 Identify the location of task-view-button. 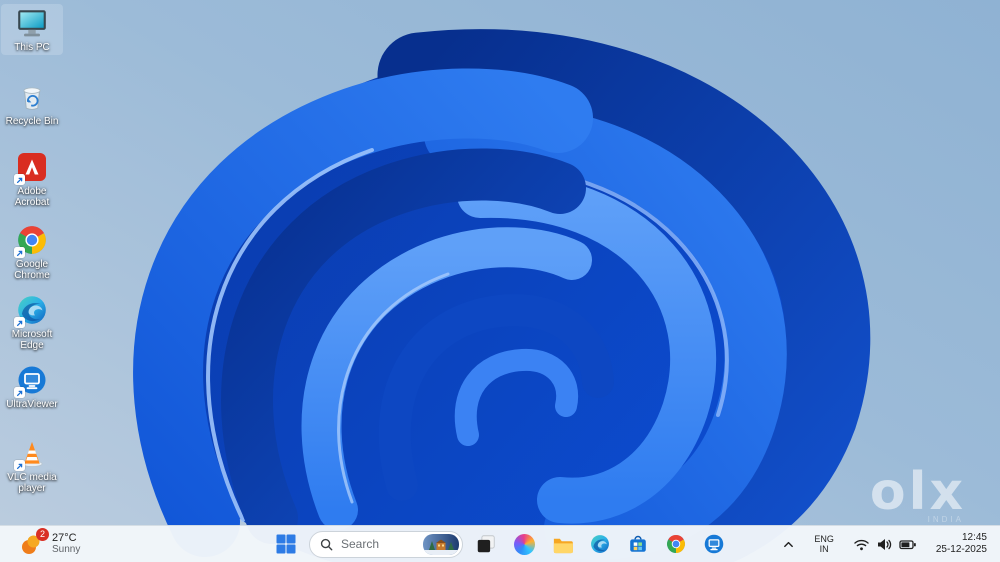
(486, 544).